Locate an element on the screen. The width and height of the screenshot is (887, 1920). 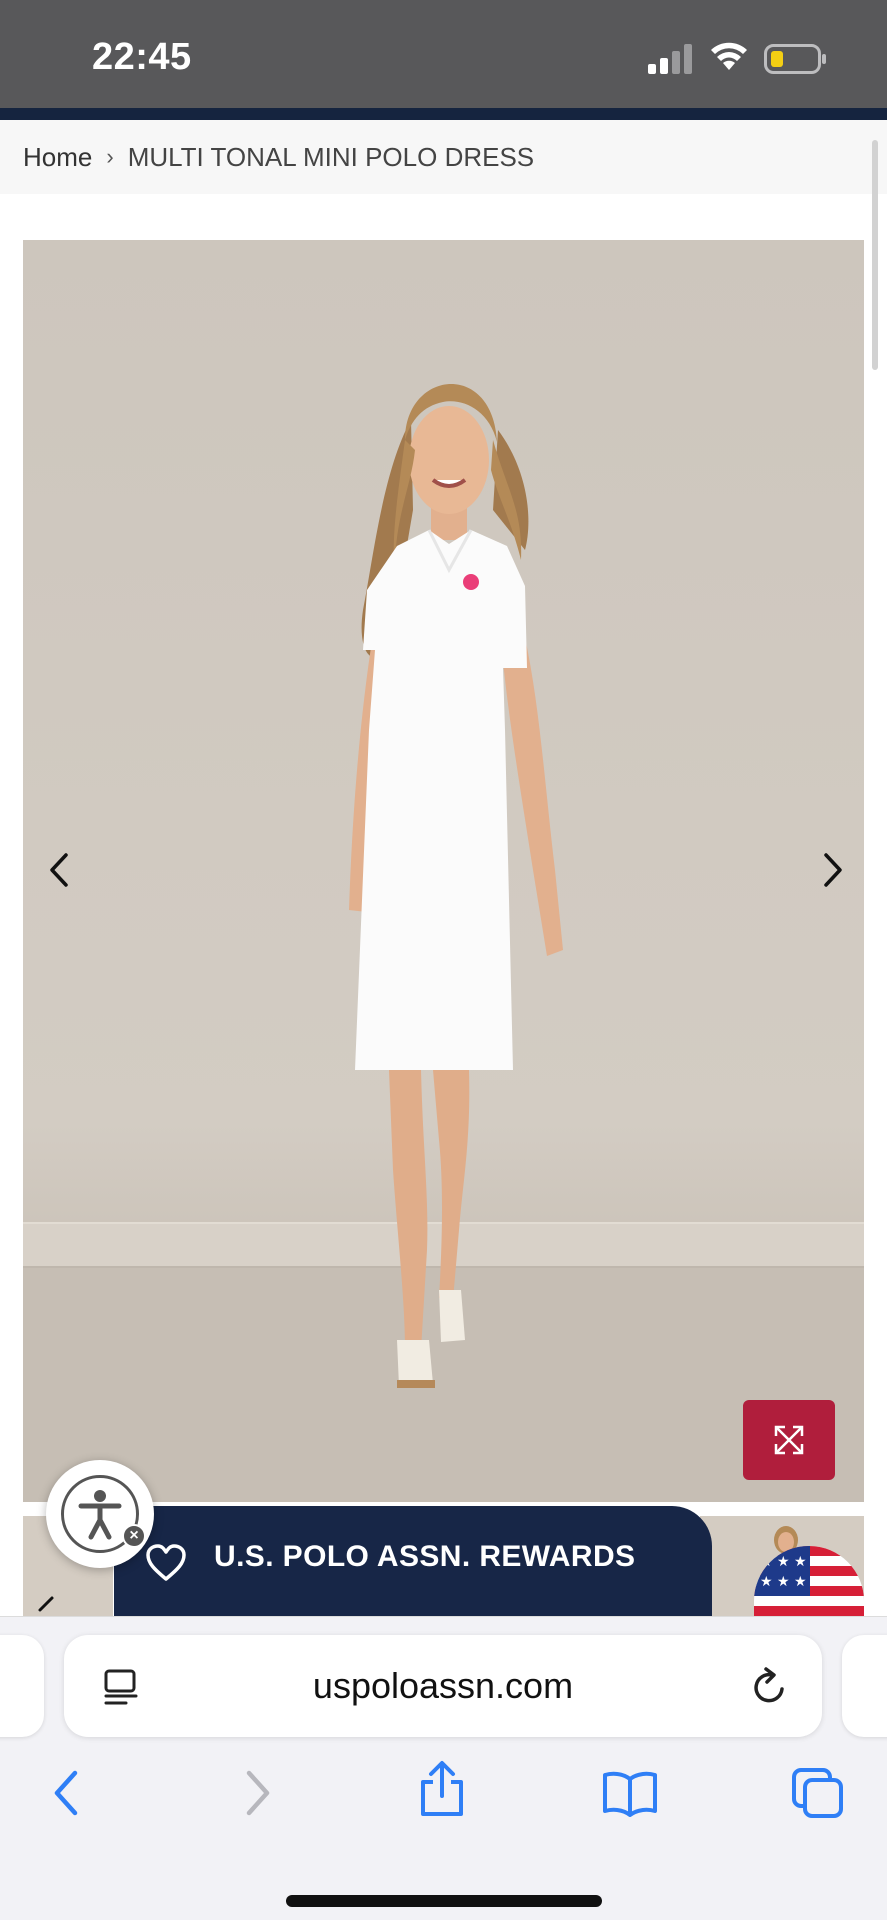
expand-arrows-icon is located at coordinates (789, 1440).